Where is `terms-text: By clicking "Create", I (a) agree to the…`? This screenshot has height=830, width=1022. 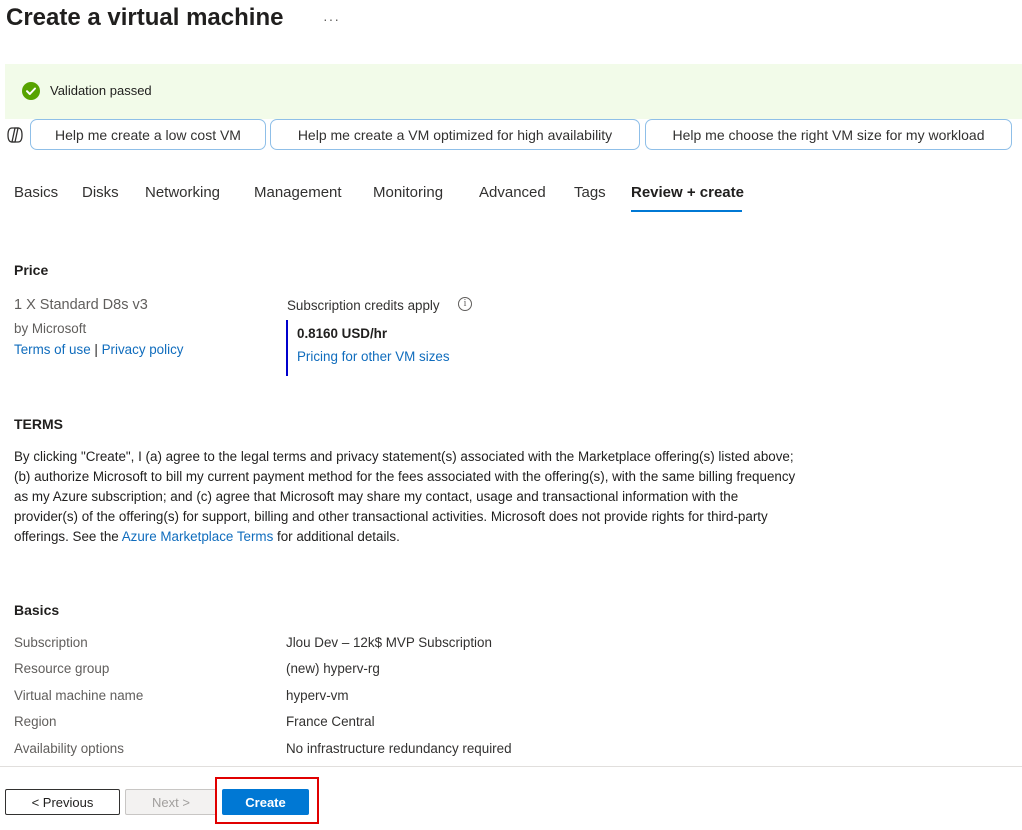
terms-text: By clicking "Create", I (a) agree to the… is located at coordinates (409, 497).